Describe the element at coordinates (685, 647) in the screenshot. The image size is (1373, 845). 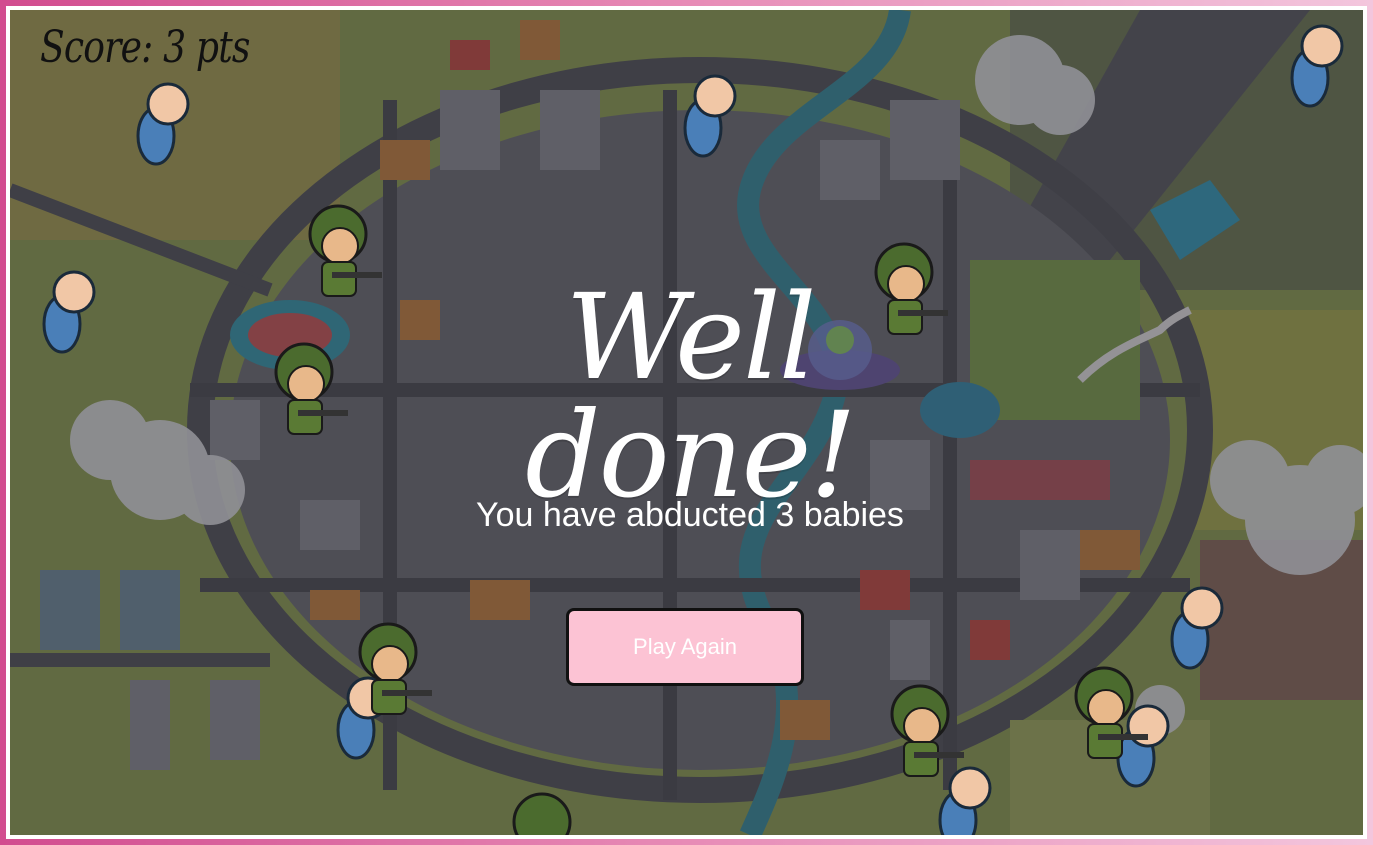
I see `play-again-button: Play Again` at that location.